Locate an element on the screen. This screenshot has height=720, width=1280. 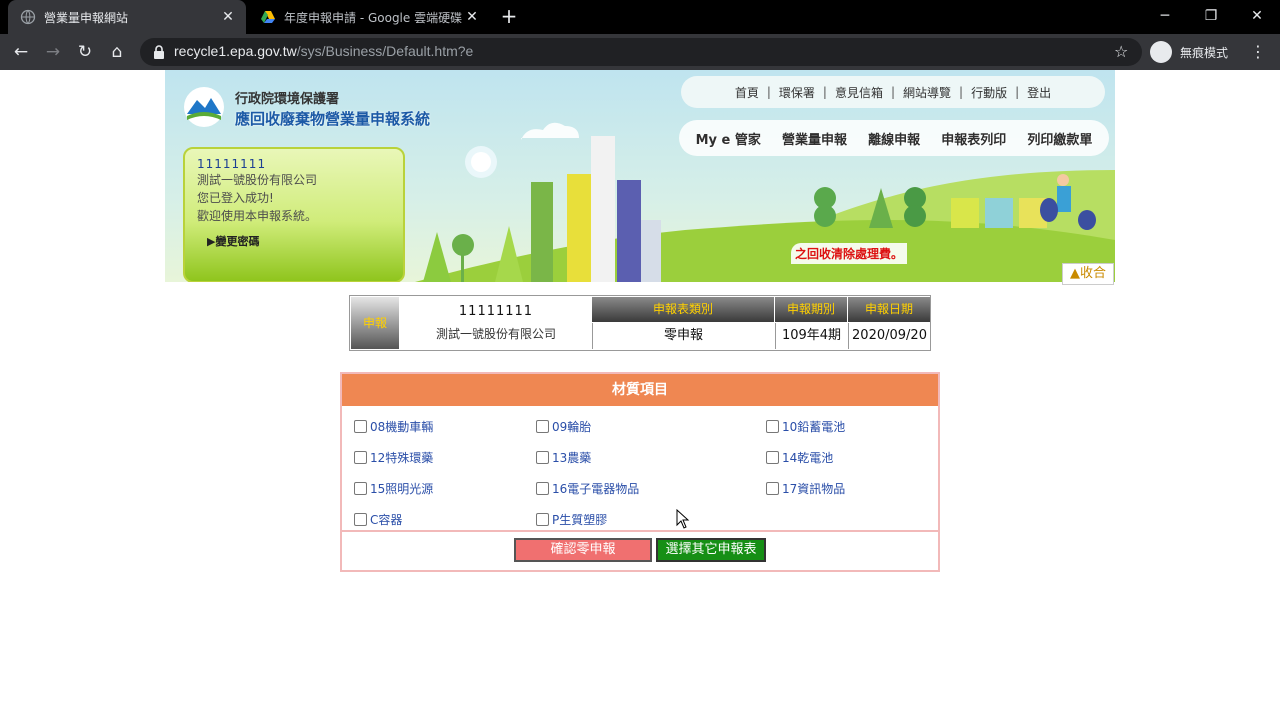
window-close-icon: ✕ is located at coordinates (1257, 17).